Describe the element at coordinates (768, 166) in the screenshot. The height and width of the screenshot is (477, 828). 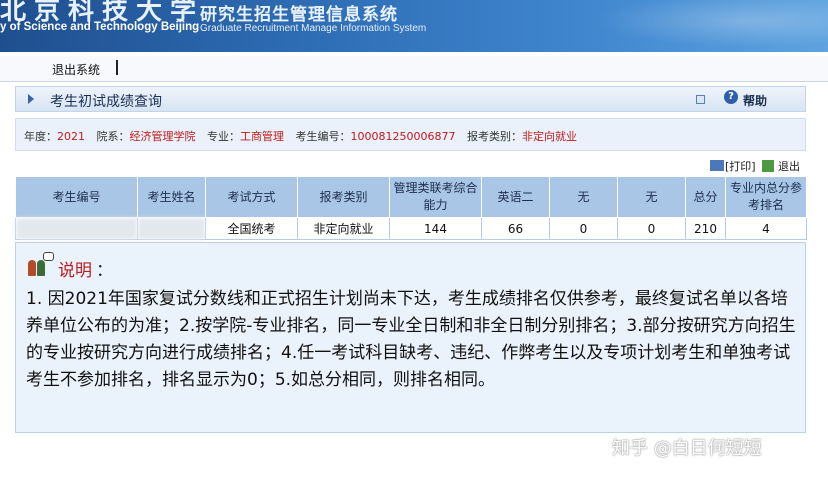
I see `exit-icon` at that location.